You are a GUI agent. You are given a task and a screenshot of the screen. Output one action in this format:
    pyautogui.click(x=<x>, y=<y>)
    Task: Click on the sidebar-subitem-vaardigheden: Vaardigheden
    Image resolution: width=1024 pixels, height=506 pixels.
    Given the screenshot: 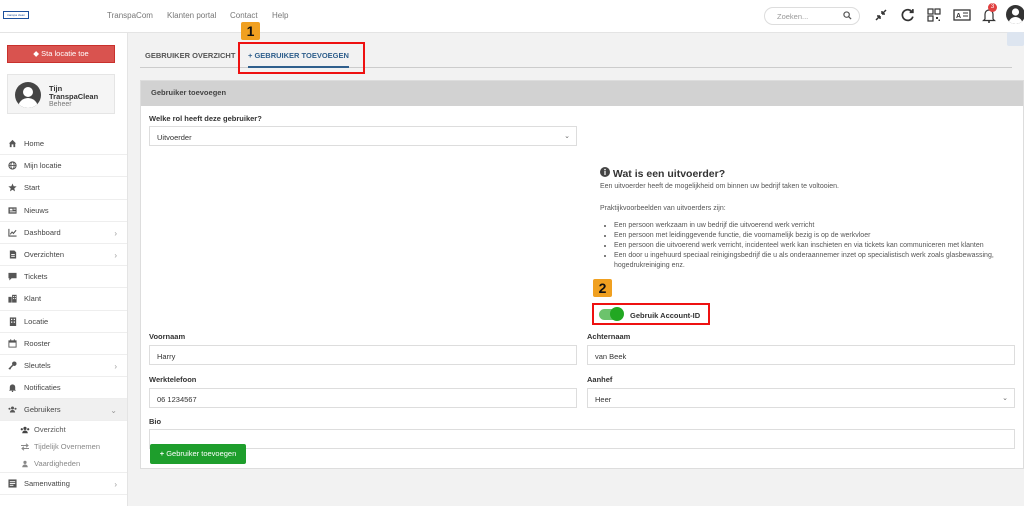 What is the action you would take?
    pyautogui.click(x=63, y=463)
    